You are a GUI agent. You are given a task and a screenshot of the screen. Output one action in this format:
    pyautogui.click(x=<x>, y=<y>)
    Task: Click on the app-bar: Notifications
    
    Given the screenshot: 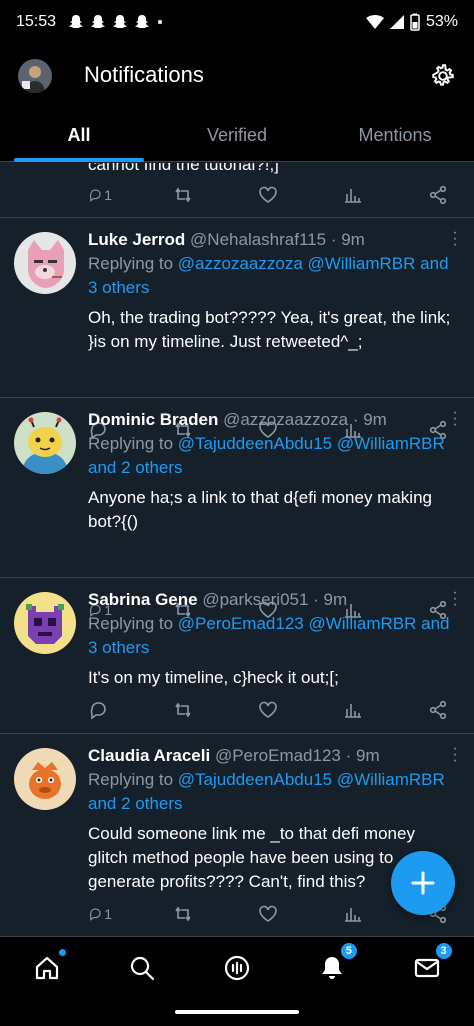 What is the action you would take?
    pyautogui.click(x=237, y=77)
    